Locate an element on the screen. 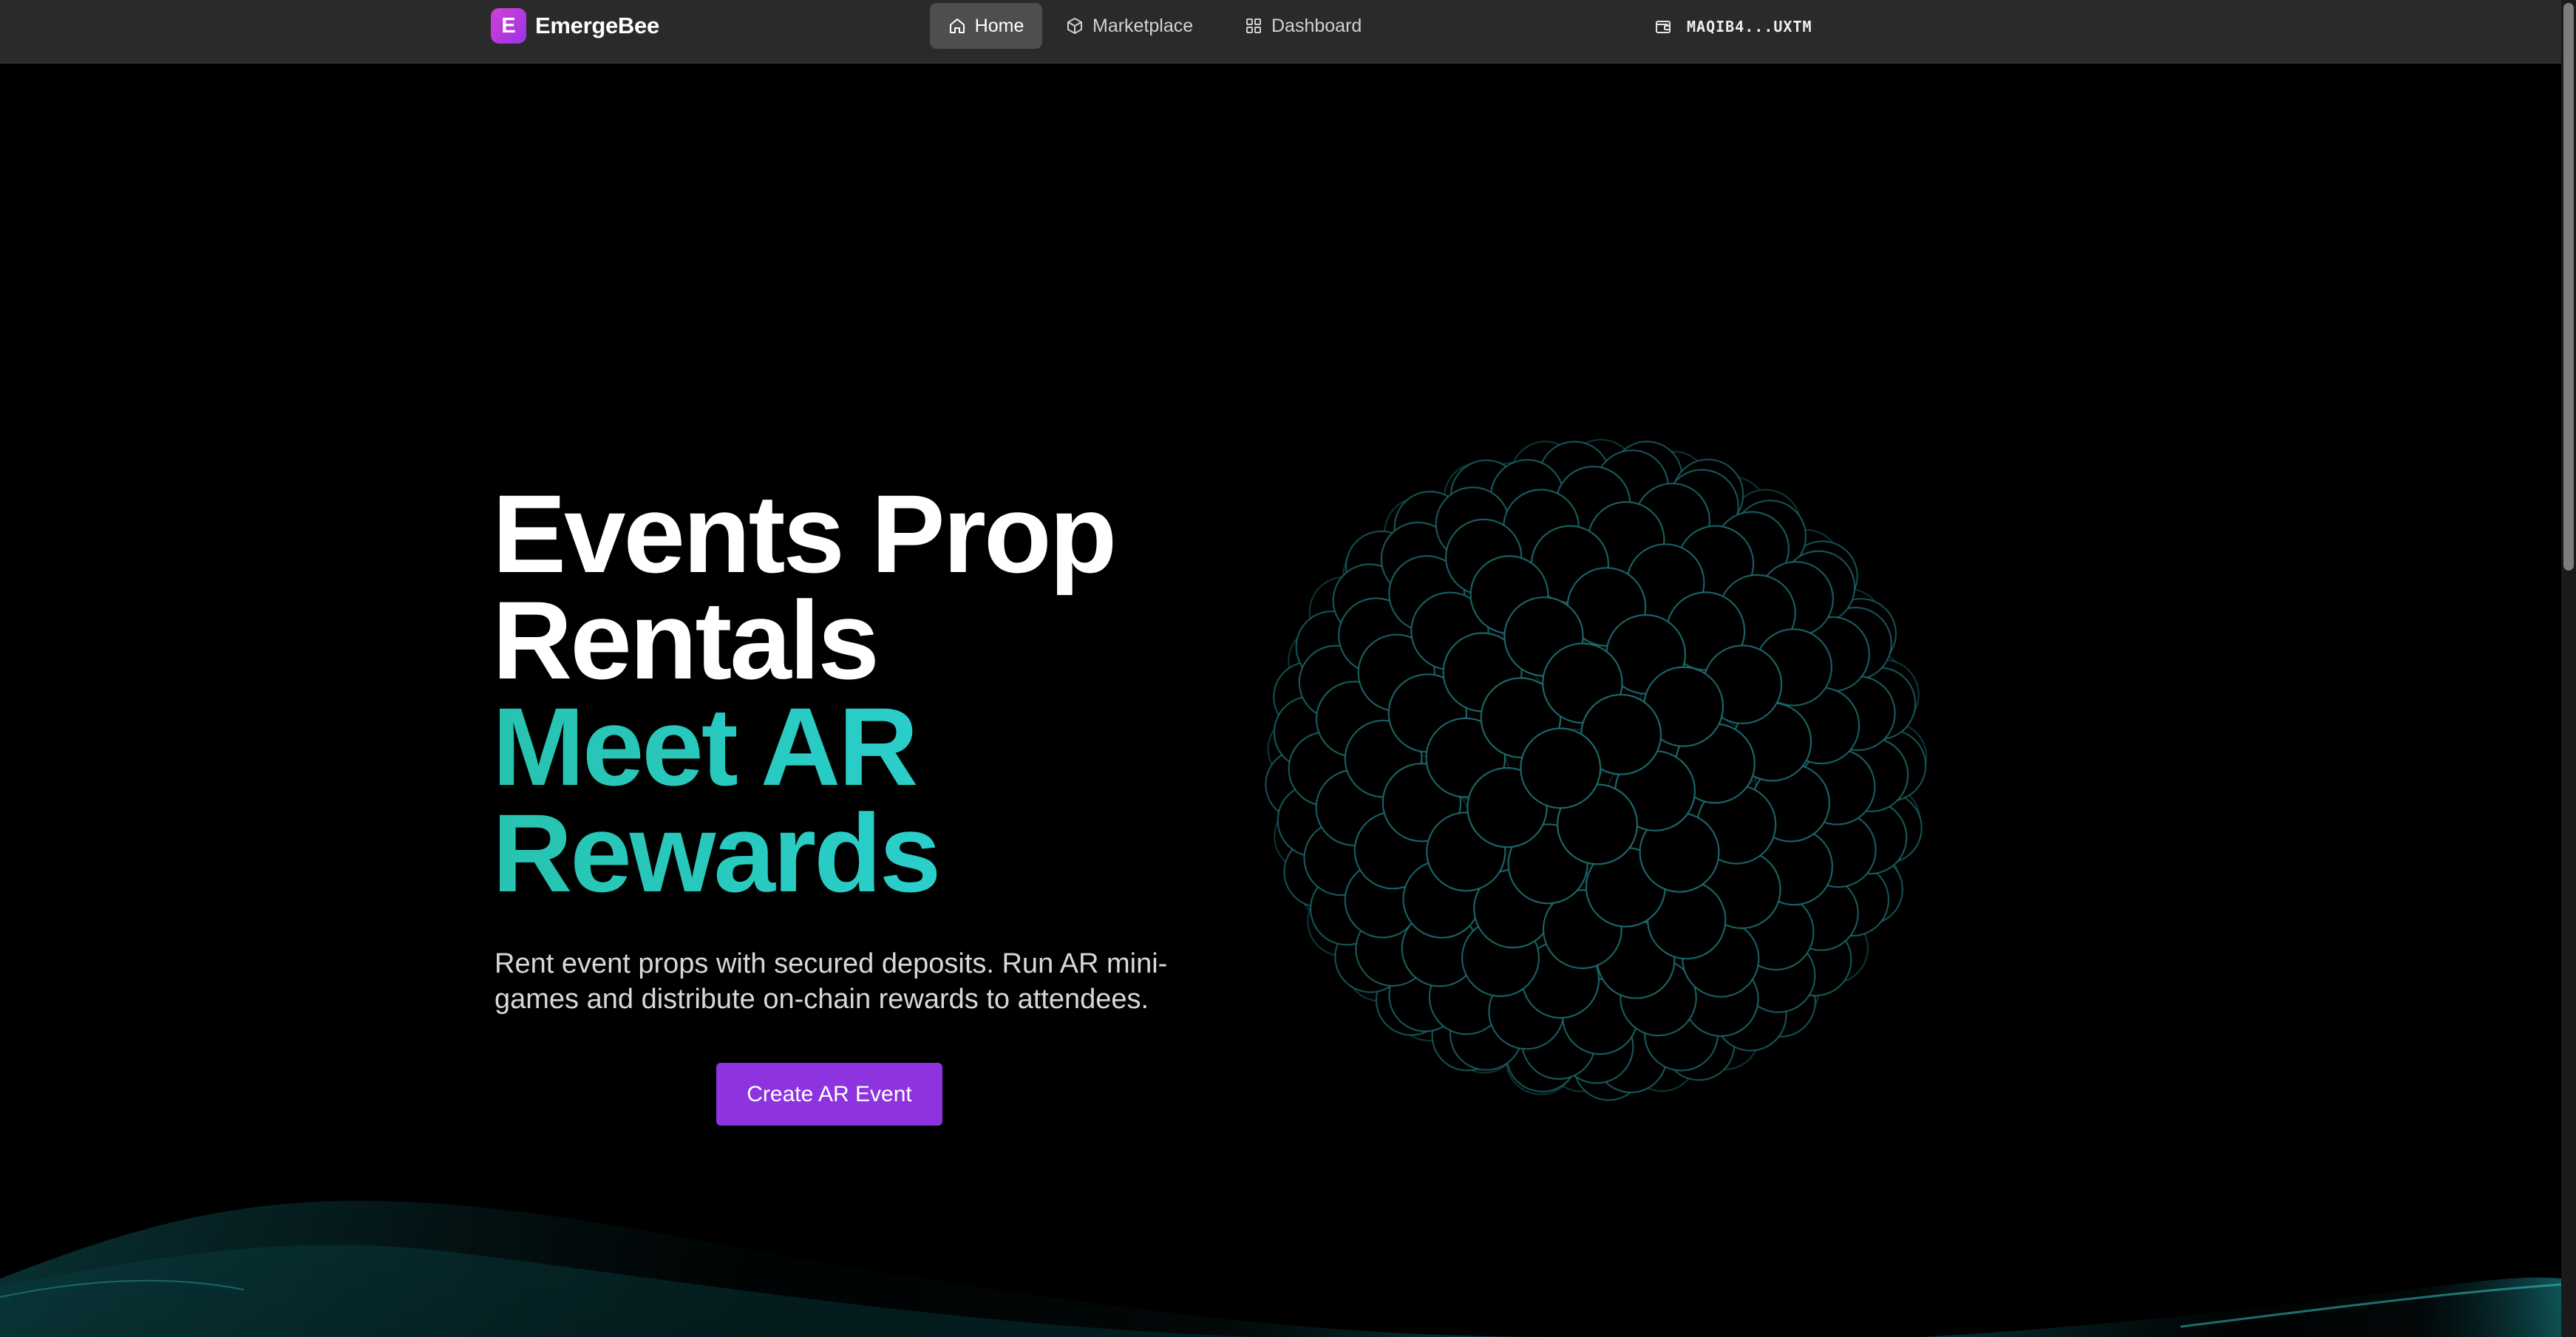 Image resolution: width=2576 pixels, height=1337 pixels. nav-item-dashboard-label: Dashboard is located at coordinates (1316, 25).